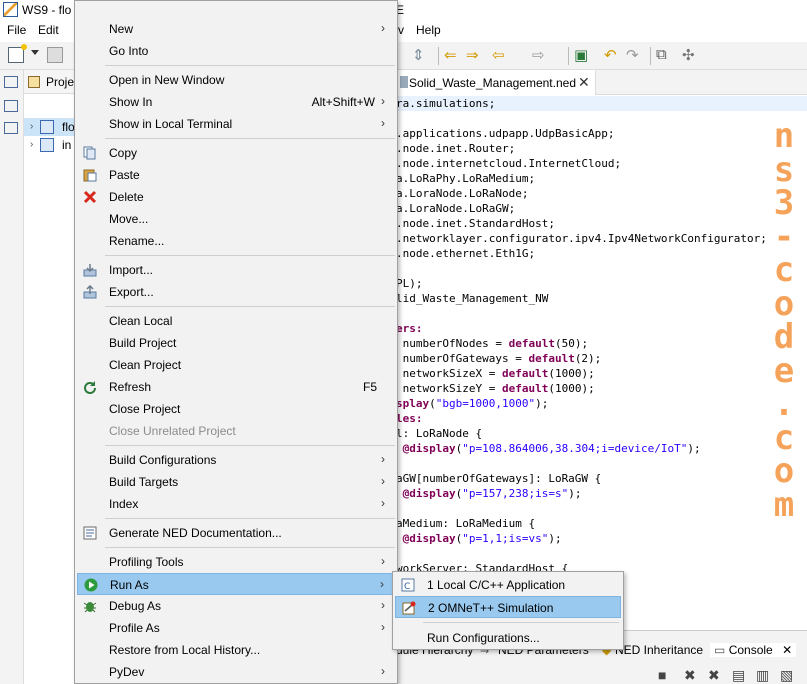 This screenshot has width=807, height=684. Describe the element at coordinates (601, 208) in the screenshot. I see `code-line: a.LoraNode.LoRaGW;` at that location.